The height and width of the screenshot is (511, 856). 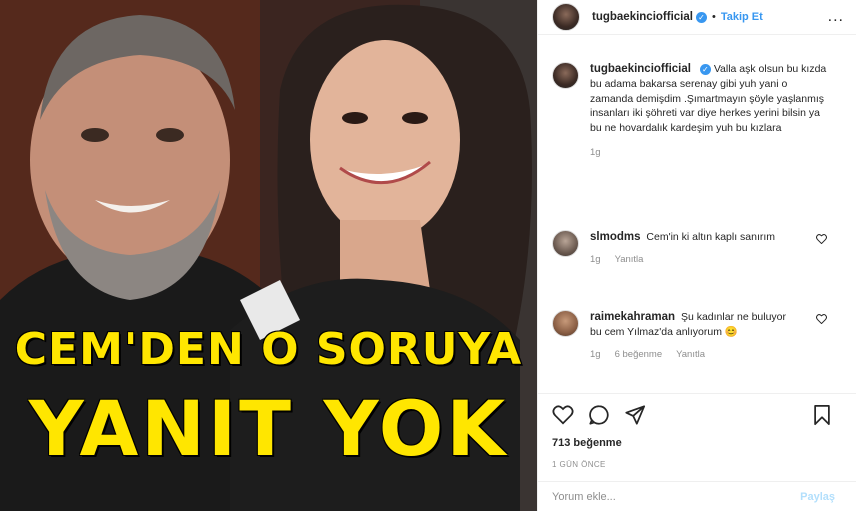 What do you see at coordinates (632, 317) in the screenshot?
I see `commenter-username: raimekahraman` at bounding box center [632, 317].